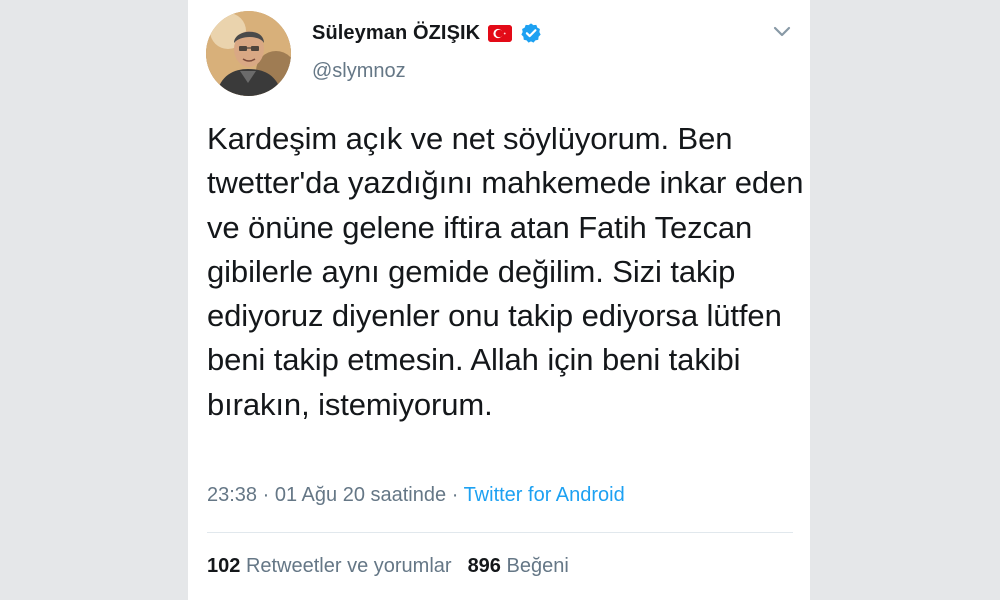 The width and height of the screenshot is (1000, 600). I want to click on likes-label: Beğeni, so click(537, 566).